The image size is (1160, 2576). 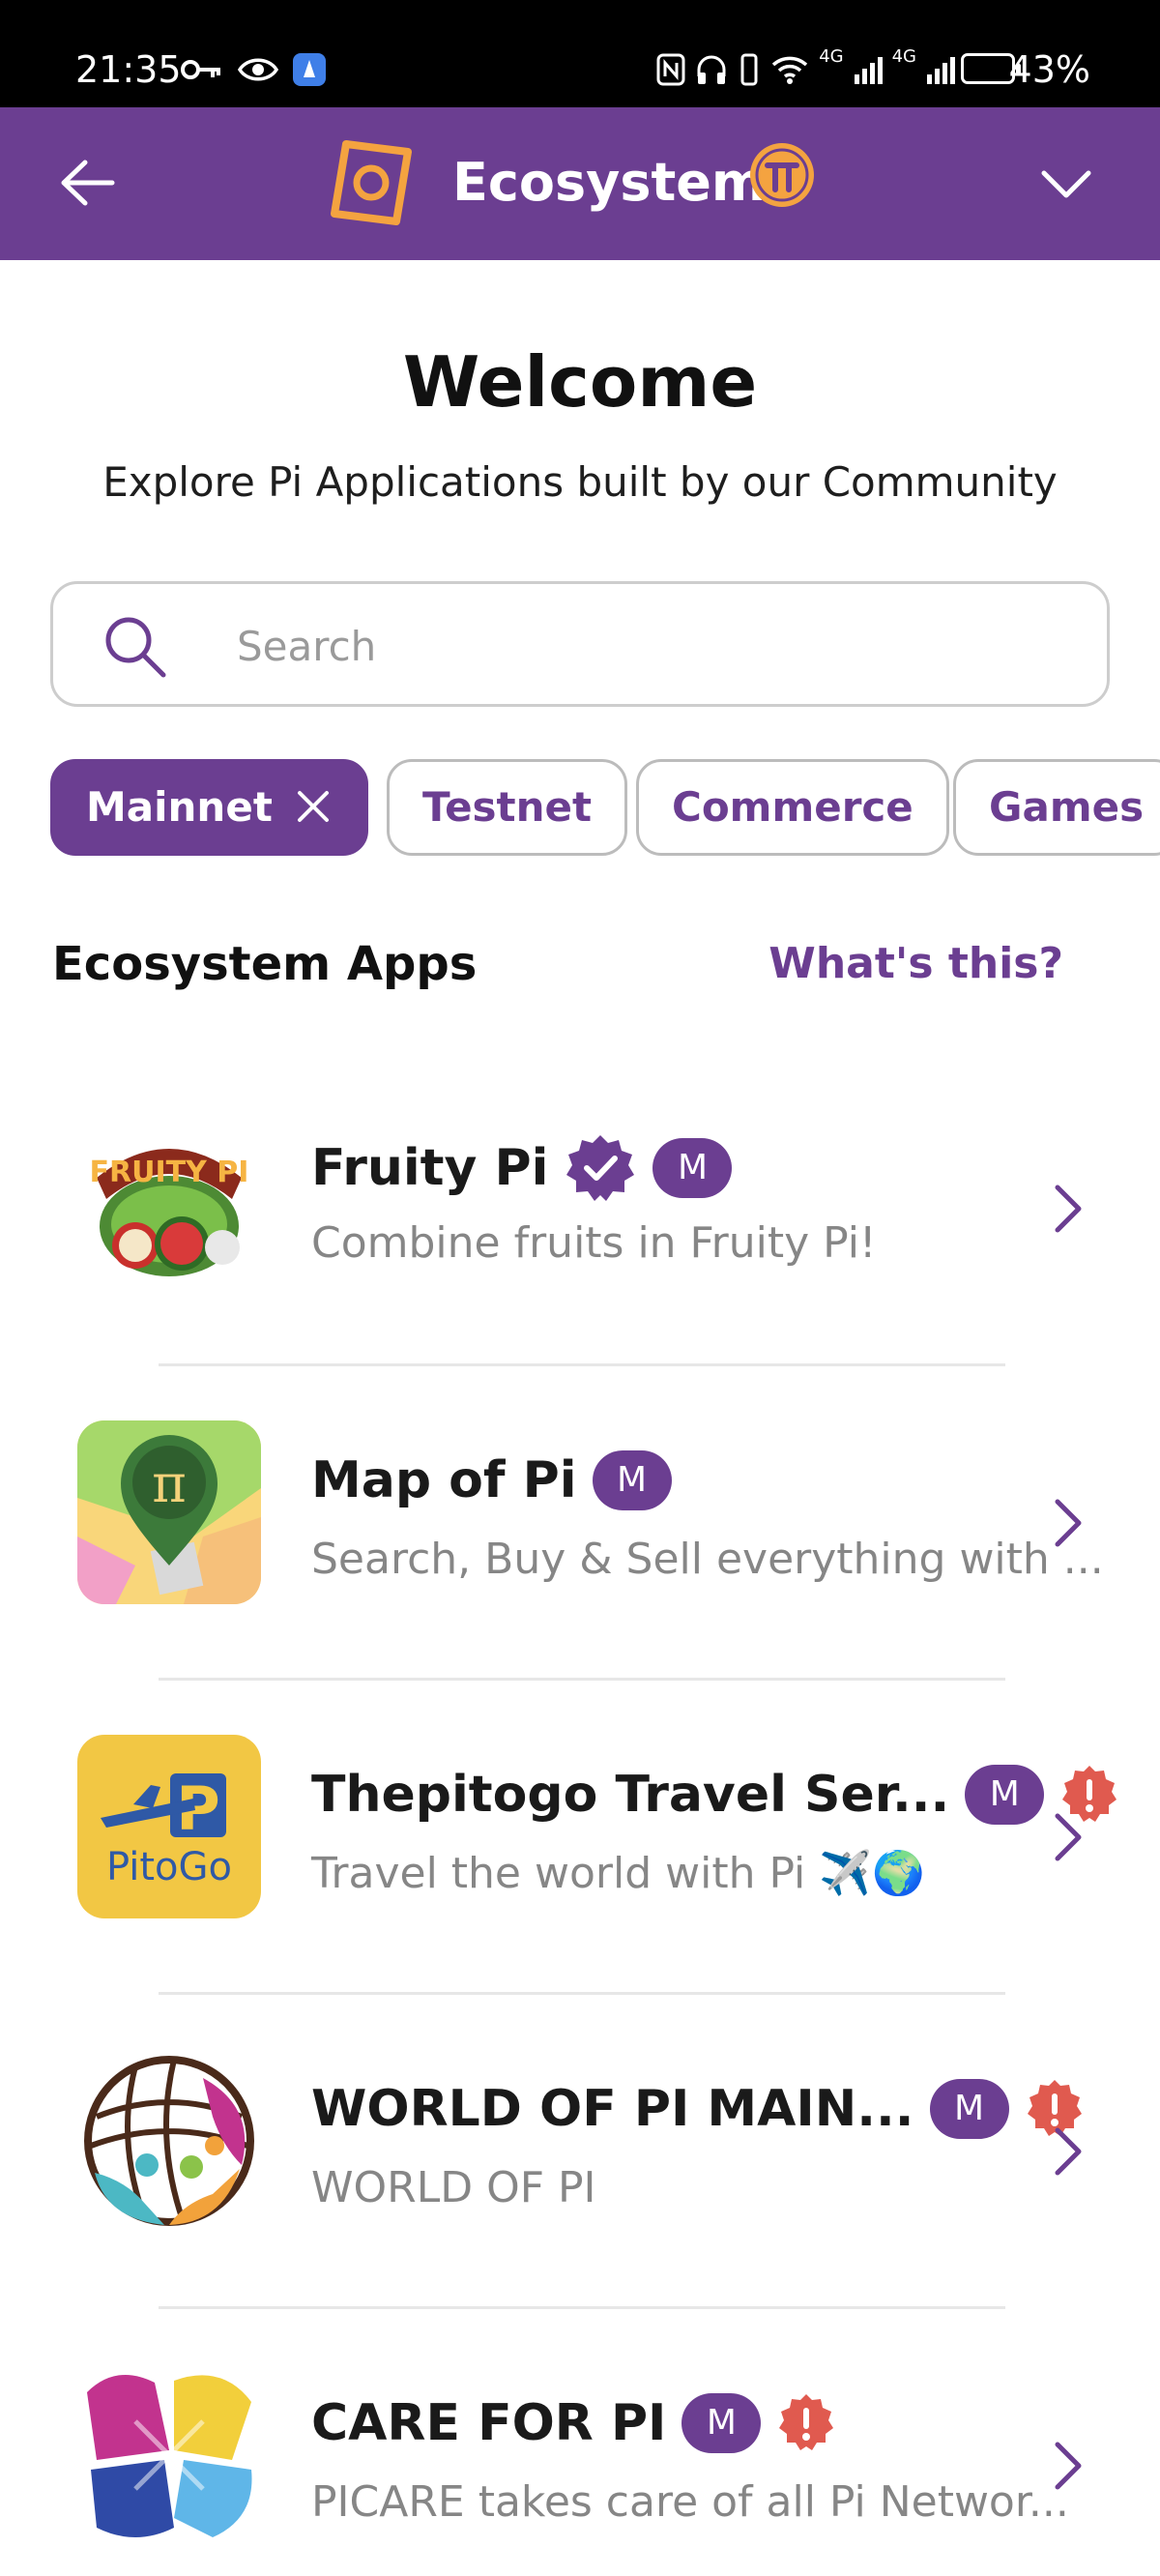 I want to click on app-name: Fruity Pi, so click(x=430, y=1168).